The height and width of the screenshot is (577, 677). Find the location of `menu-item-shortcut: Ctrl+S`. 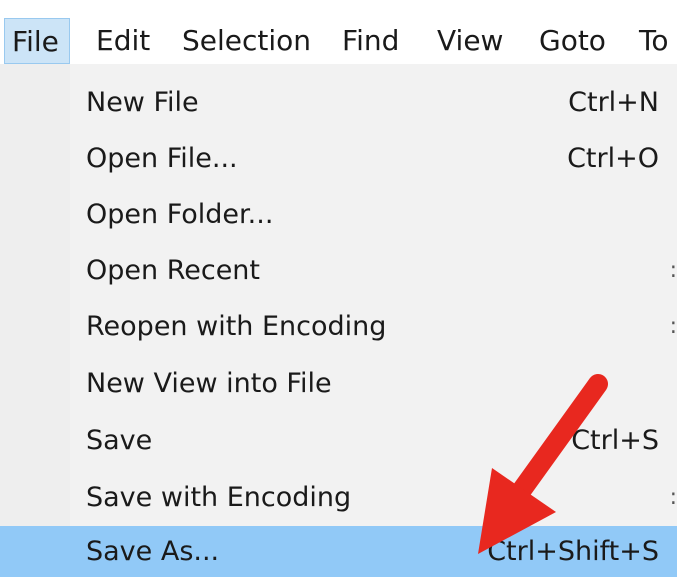

menu-item-shortcut: Ctrl+S is located at coordinates (615, 440).